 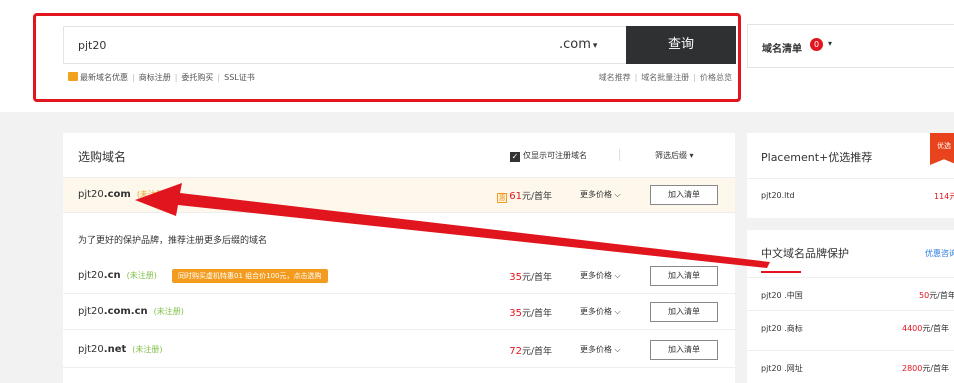 What do you see at coordinates (942, 149) in the screenshot?
I see `featured-ribbon: 优选` at bounding box center [942, 149].